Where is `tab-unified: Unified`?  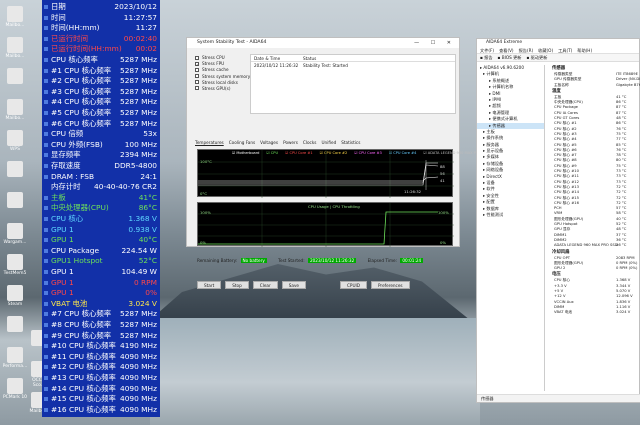 tab-unified: Unified is located at coordinates (328, 142).